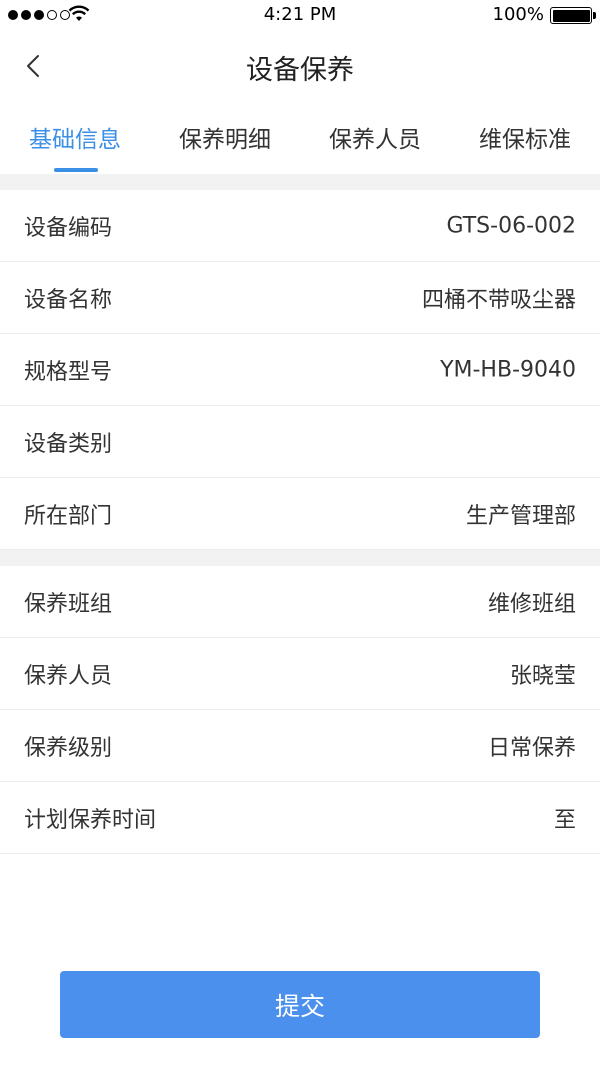  I want to click on field-row-department: 所在部门 生产管理部, so click(300, 514).